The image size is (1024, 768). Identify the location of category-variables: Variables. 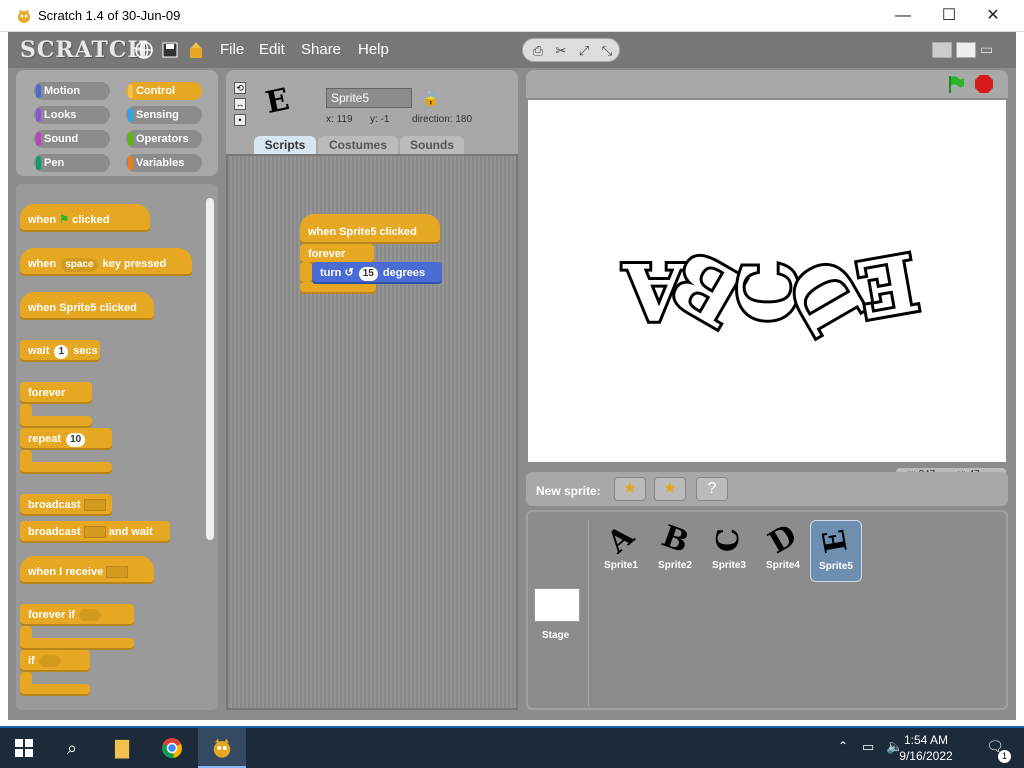
(164, 163).